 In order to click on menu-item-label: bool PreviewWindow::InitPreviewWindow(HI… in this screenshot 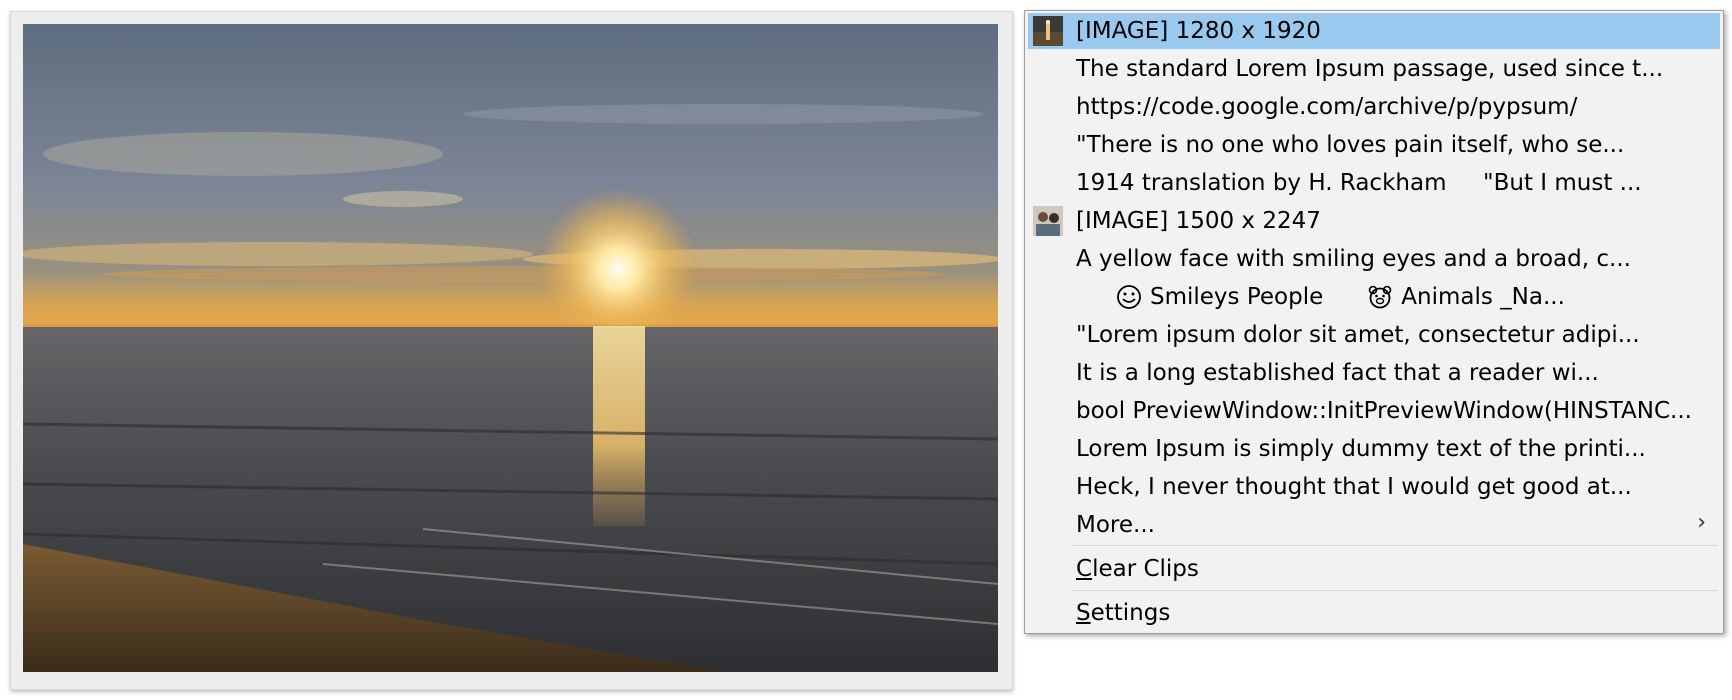, I will do `click(1384, 411)`.